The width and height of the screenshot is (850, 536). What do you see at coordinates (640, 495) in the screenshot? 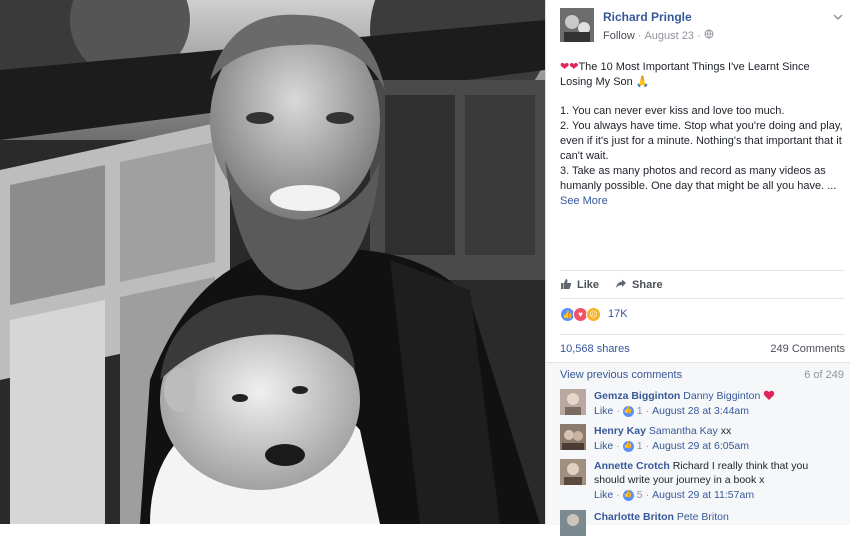
I see `comment-like-count: 5` at bounding box center [640, 495].